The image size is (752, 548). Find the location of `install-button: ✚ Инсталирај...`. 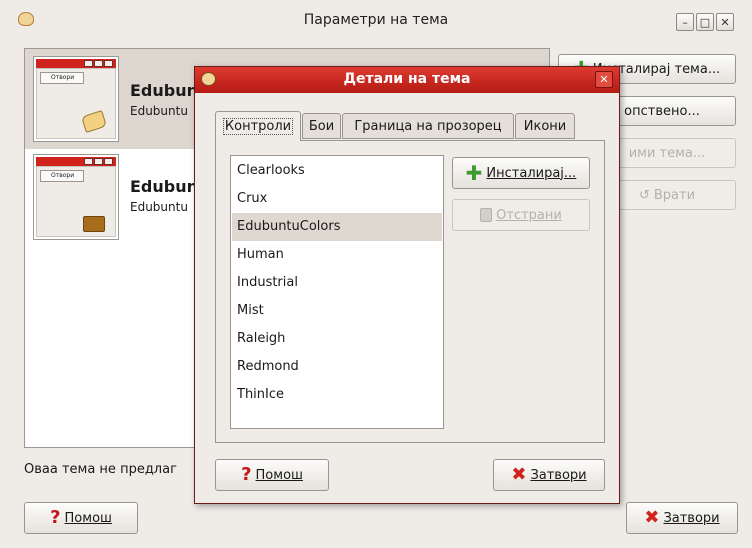

install-button: ✚ Инсталирај... is located at coordinates (521, 173).